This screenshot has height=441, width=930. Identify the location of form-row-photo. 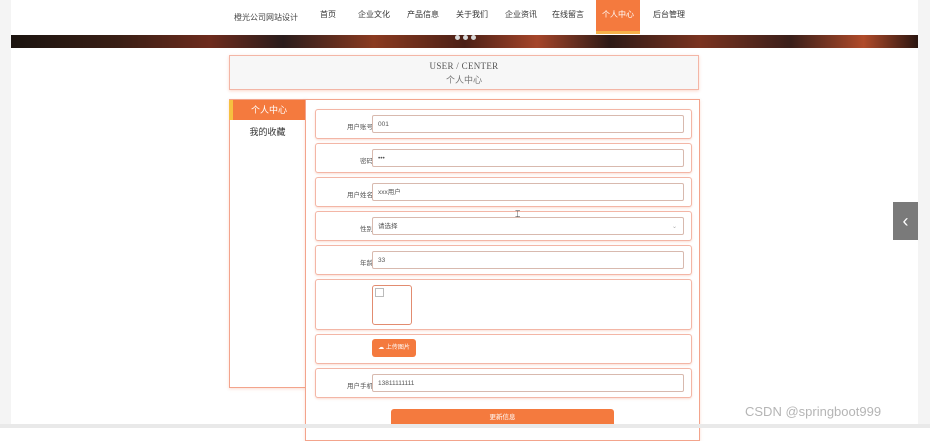
(503, 304).